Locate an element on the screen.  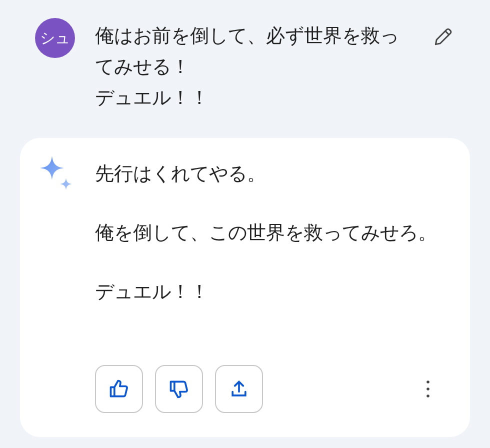
dislike-button is located at coordinates (179, 389).